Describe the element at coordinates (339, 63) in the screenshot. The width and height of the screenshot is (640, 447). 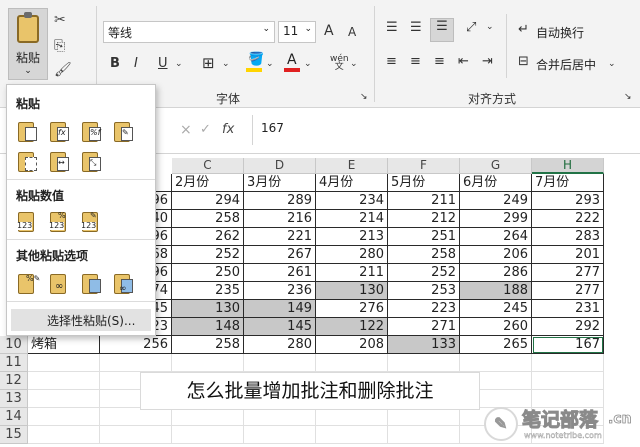
I see `phonetic-button: wén 文` at that location.